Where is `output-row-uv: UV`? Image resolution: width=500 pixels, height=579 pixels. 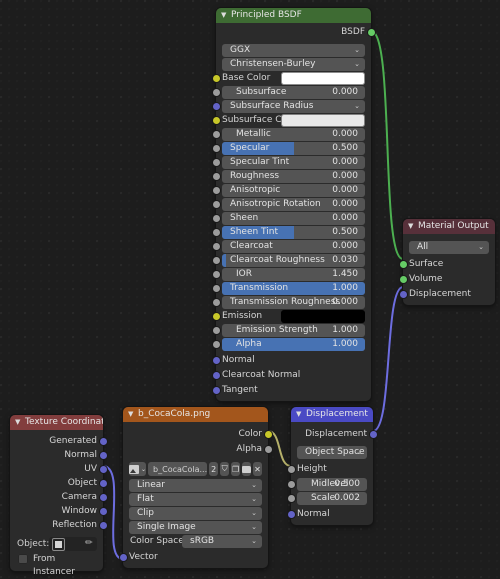 output-row-uv: UV is located at coordinates (61, 469).